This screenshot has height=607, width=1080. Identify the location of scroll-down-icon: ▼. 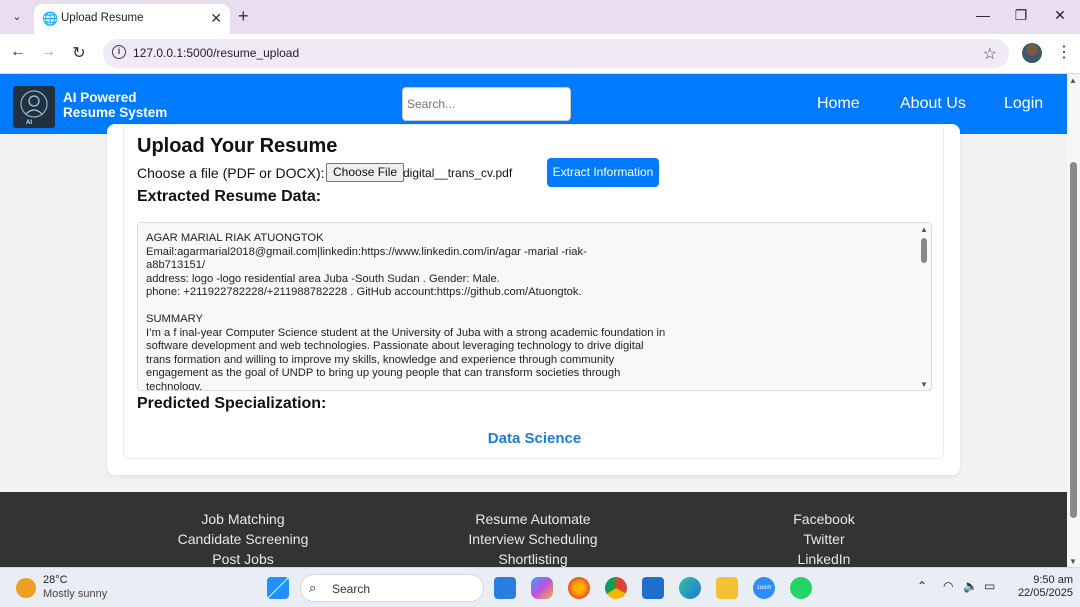
(924, 384).